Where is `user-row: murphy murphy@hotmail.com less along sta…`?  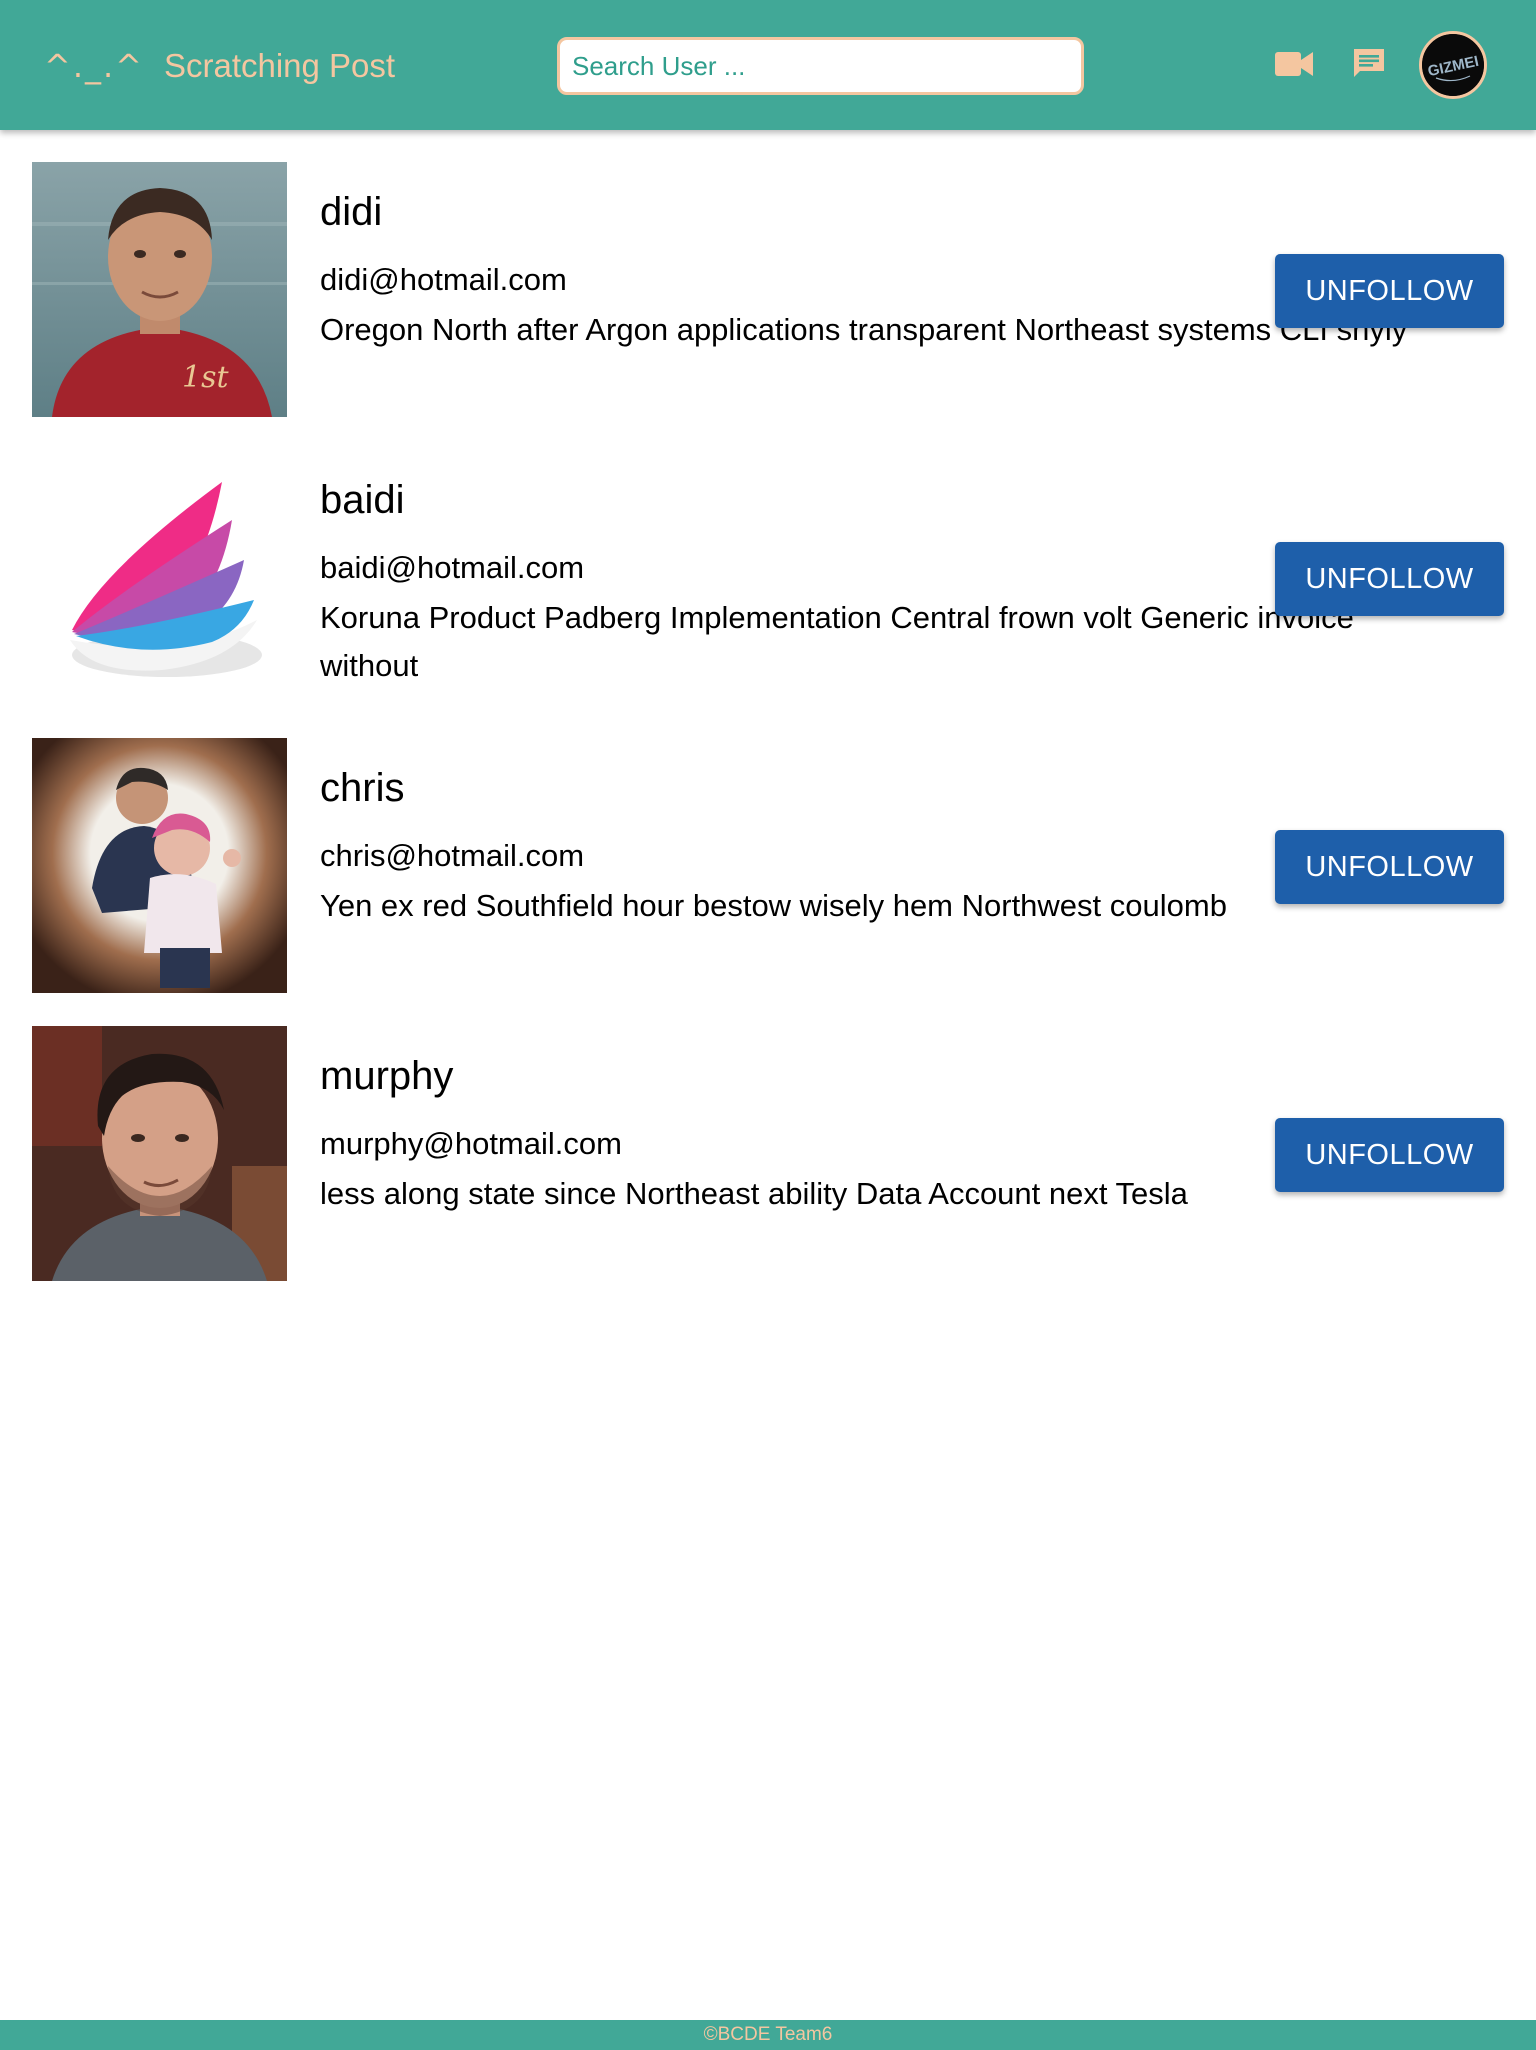 user-row: murphy murphy@hotmail.com less along sta… is located at coordinates (768, 1138).